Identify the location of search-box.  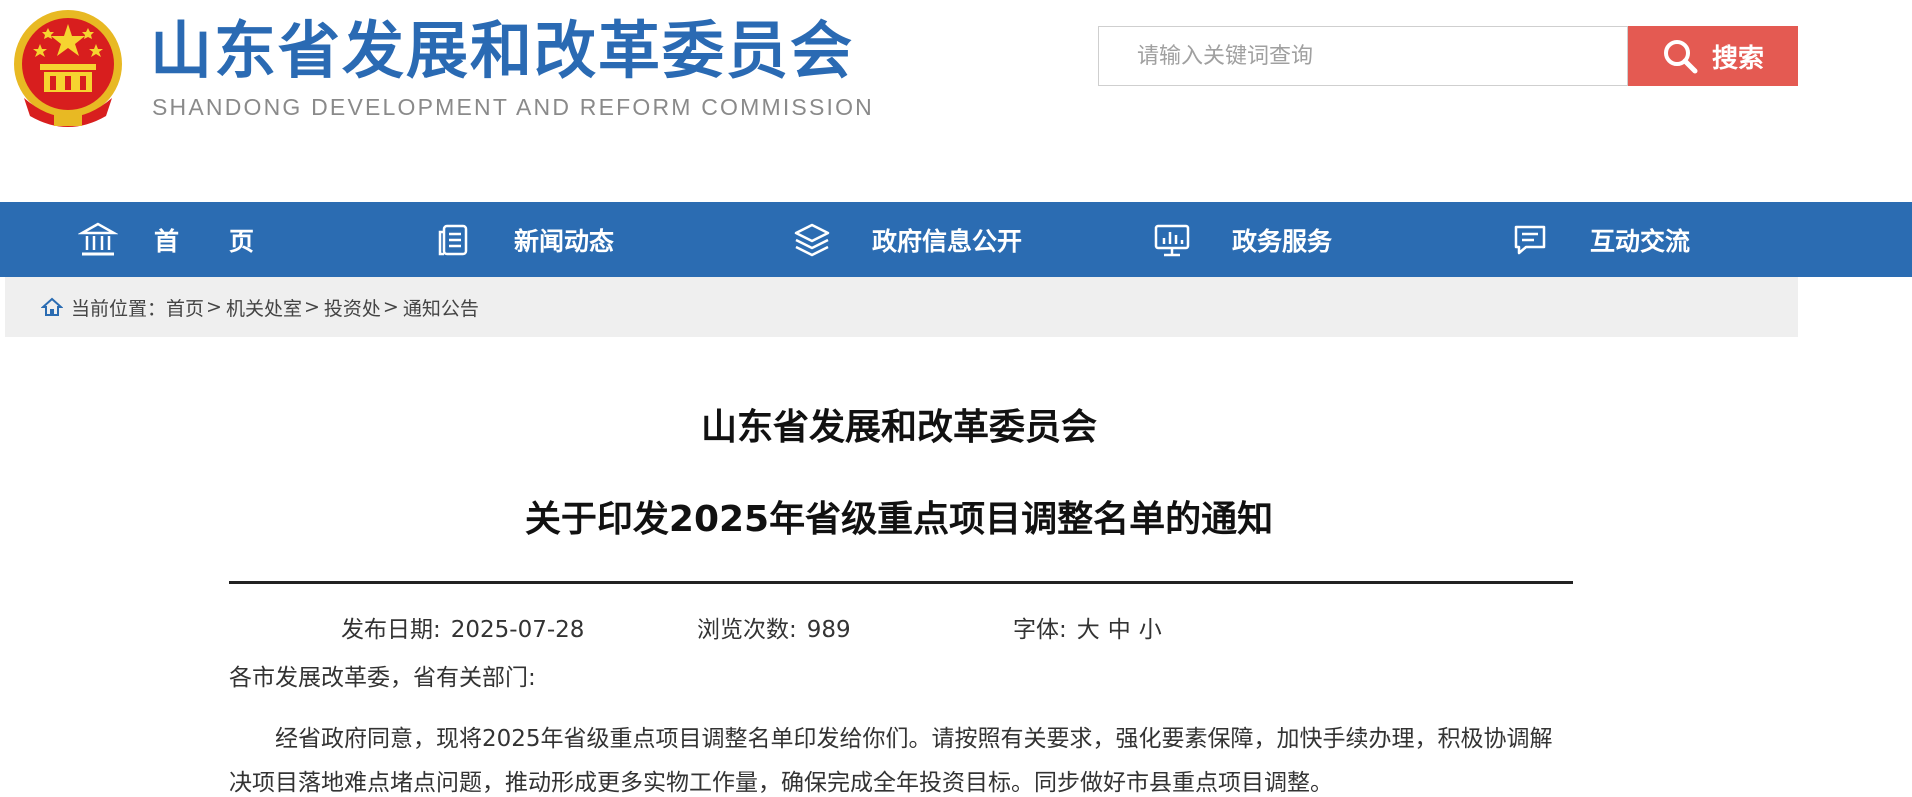
(1363, 56).